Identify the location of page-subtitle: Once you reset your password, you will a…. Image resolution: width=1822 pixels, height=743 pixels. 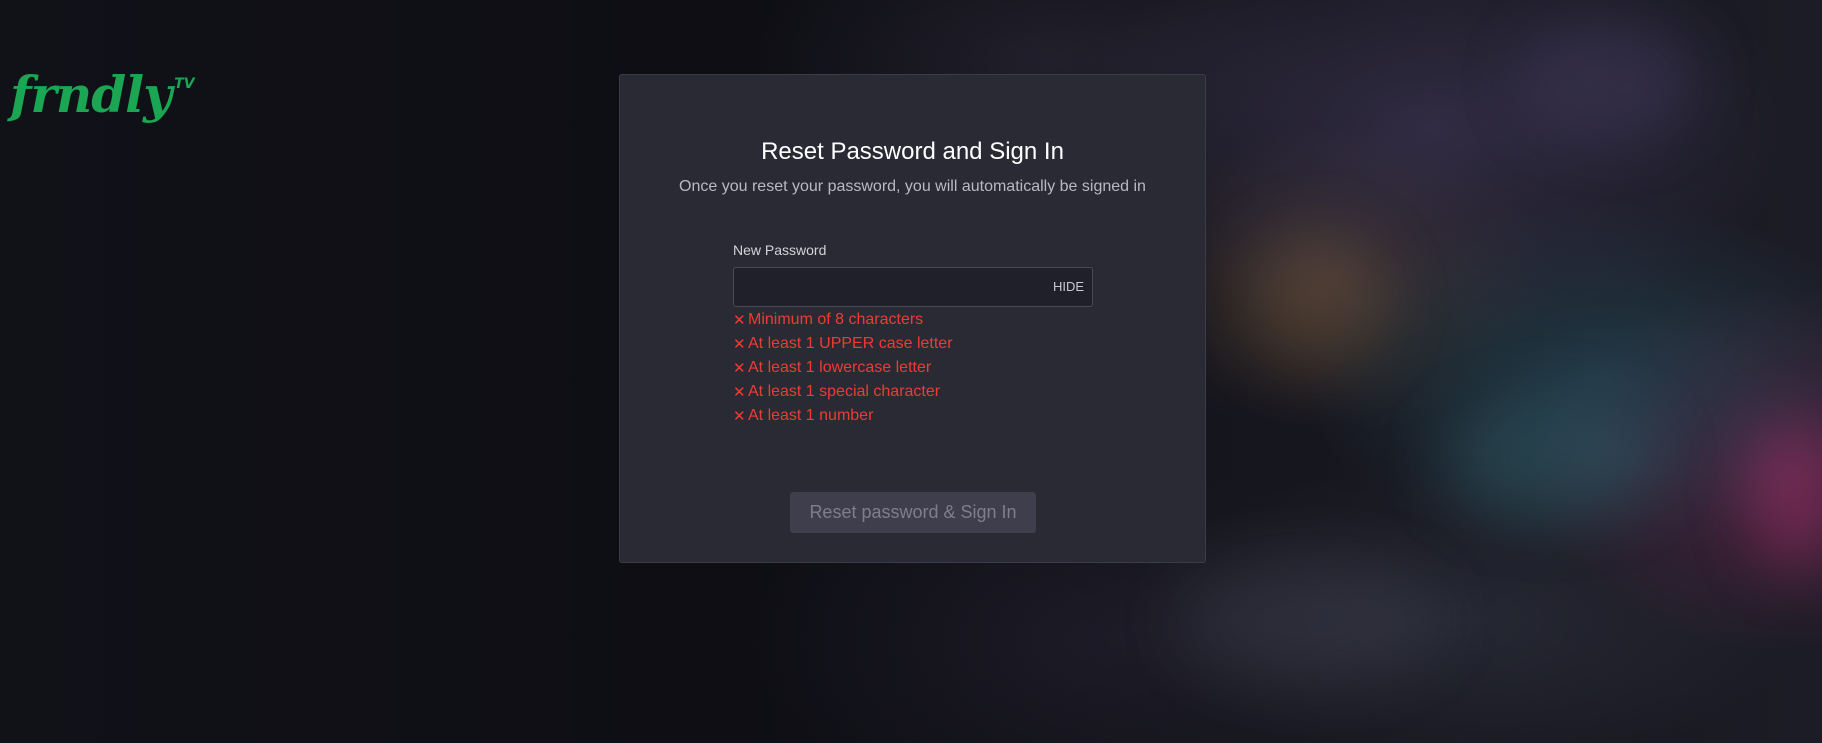
(912, 186).